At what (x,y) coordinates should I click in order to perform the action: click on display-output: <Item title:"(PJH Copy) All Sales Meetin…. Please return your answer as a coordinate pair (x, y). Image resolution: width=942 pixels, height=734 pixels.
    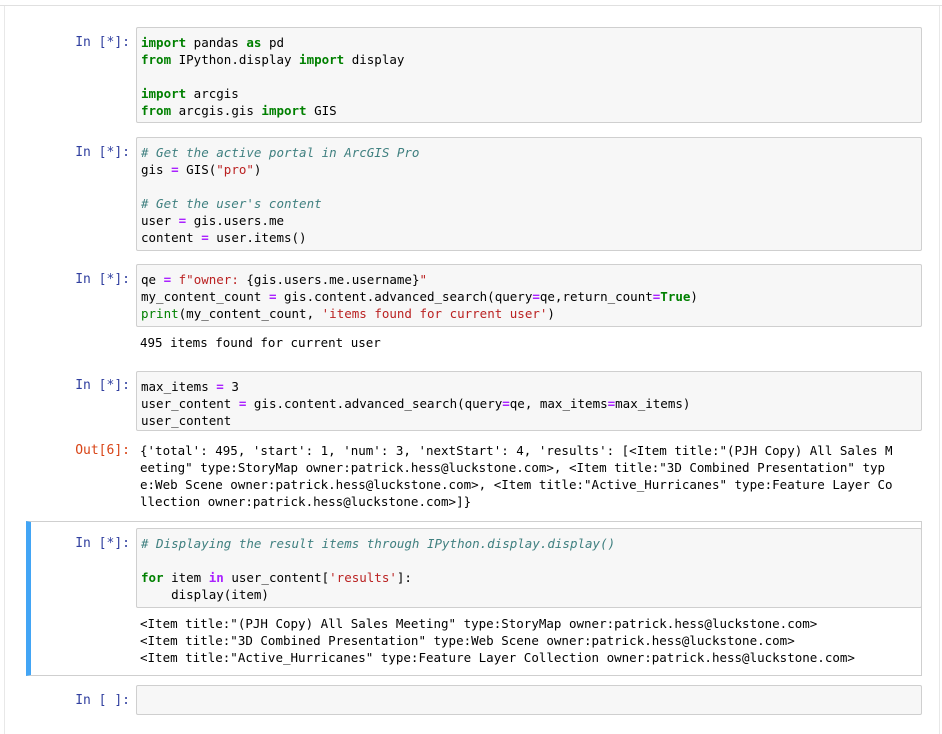
    Looking at the image, I should click on (497, 640).